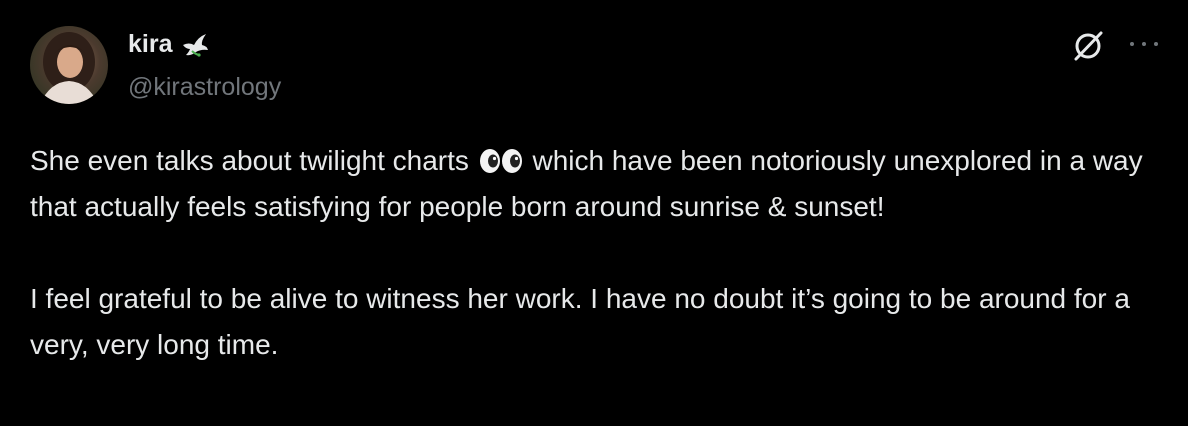 Image resolution: width=1188 pixels, height=426 pixels. Describe the element at coordinates (150, 44) in the screenshot. I see `display-name-text: kira` at that location.